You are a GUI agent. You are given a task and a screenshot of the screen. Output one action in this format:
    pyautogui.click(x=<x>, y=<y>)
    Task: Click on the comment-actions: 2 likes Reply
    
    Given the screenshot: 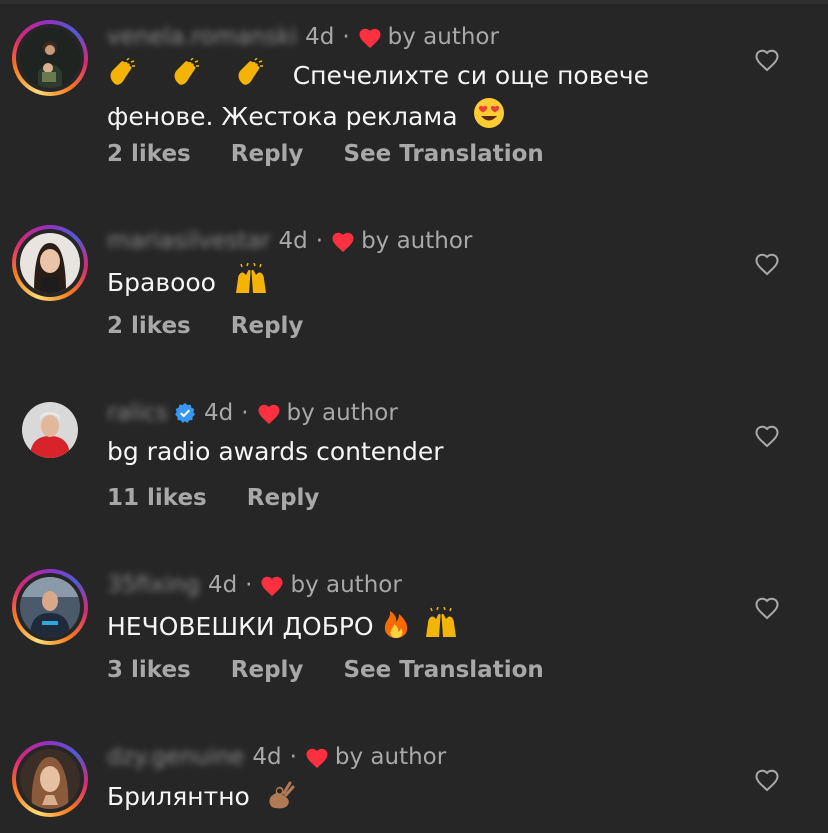 What is the action you would take?
    pyautogui.click(x=221, y=326)
    